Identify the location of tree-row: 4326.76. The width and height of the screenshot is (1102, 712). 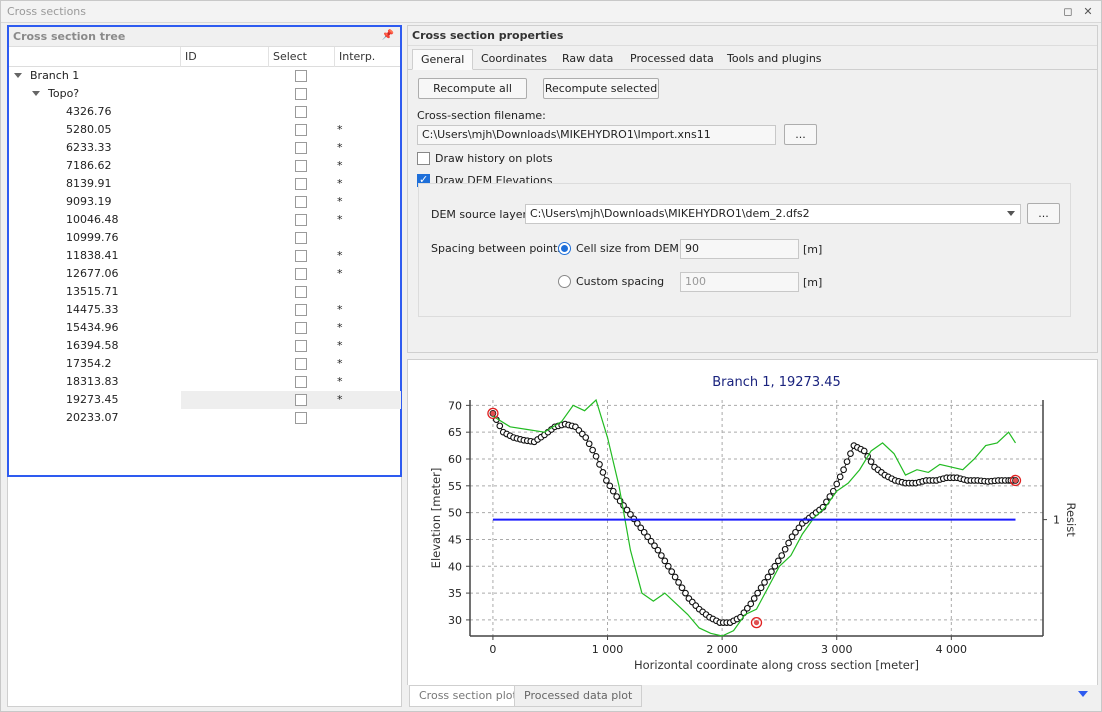
(204, 112).